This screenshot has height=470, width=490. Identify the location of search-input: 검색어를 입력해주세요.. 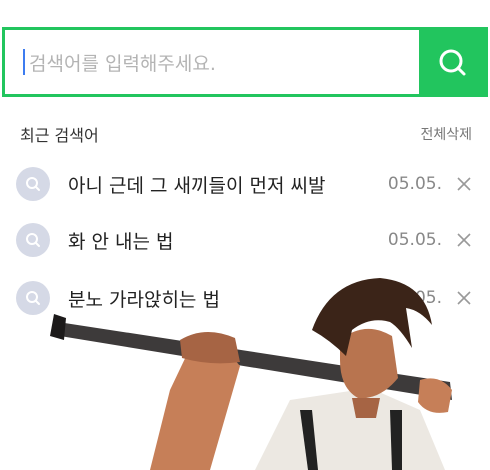
(212, 62).